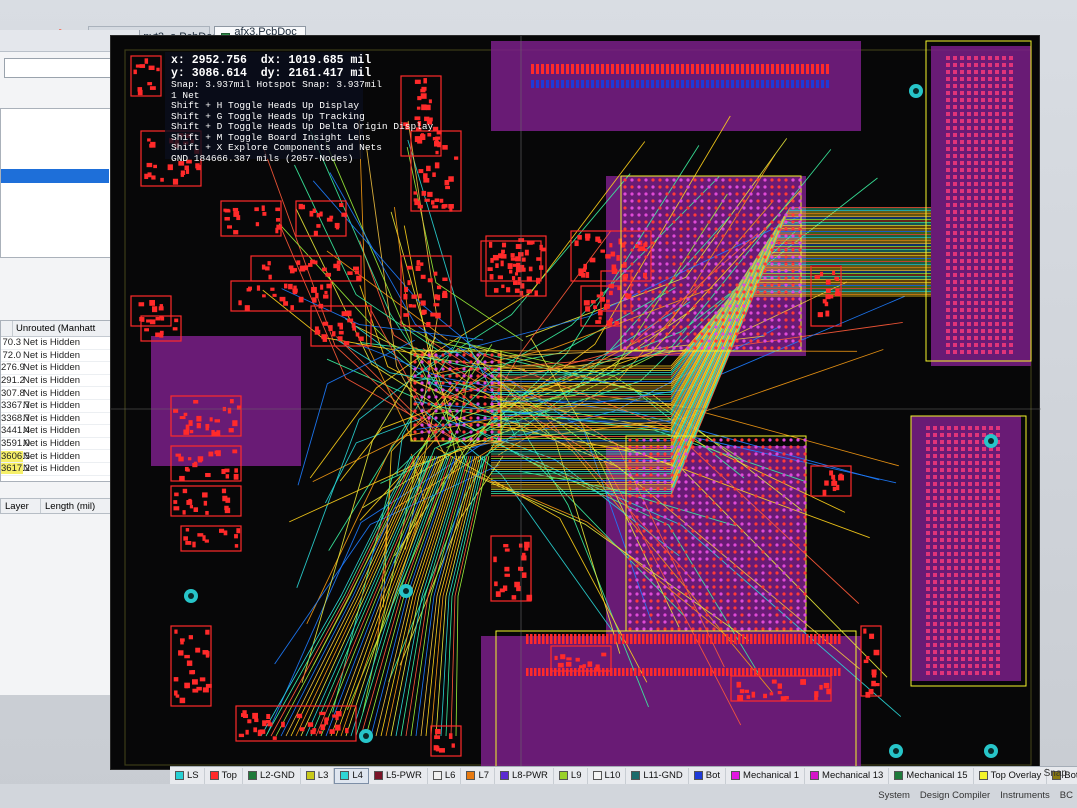 The width and height of the screenshot is (1077, 808). I want to click on layer-tab: Top Overlay, so click(1011, 775).